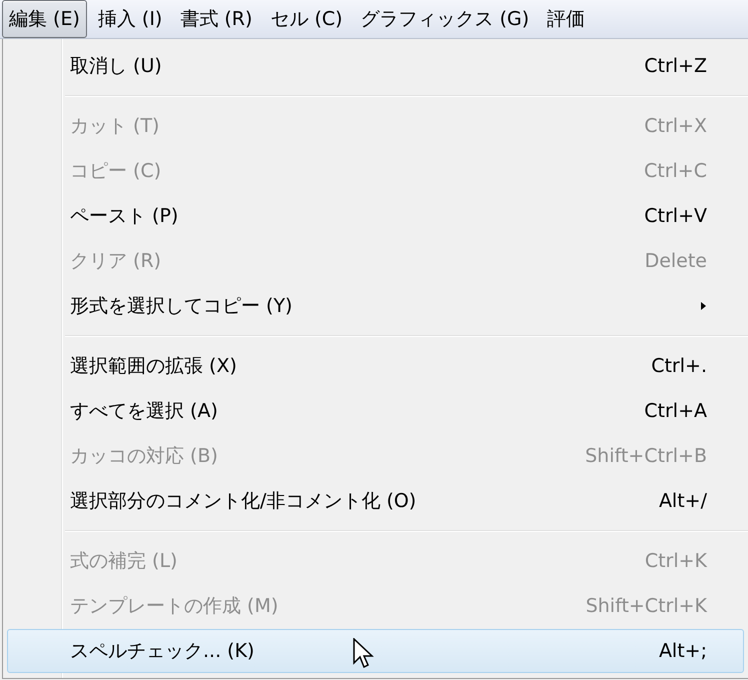 The height and width of the screenshot is (680, 748). What do you see at coordinates (679, 366) in the screenshot?
I see `shortcut-text: Ctrl+.` at bounding box center [679, 366].